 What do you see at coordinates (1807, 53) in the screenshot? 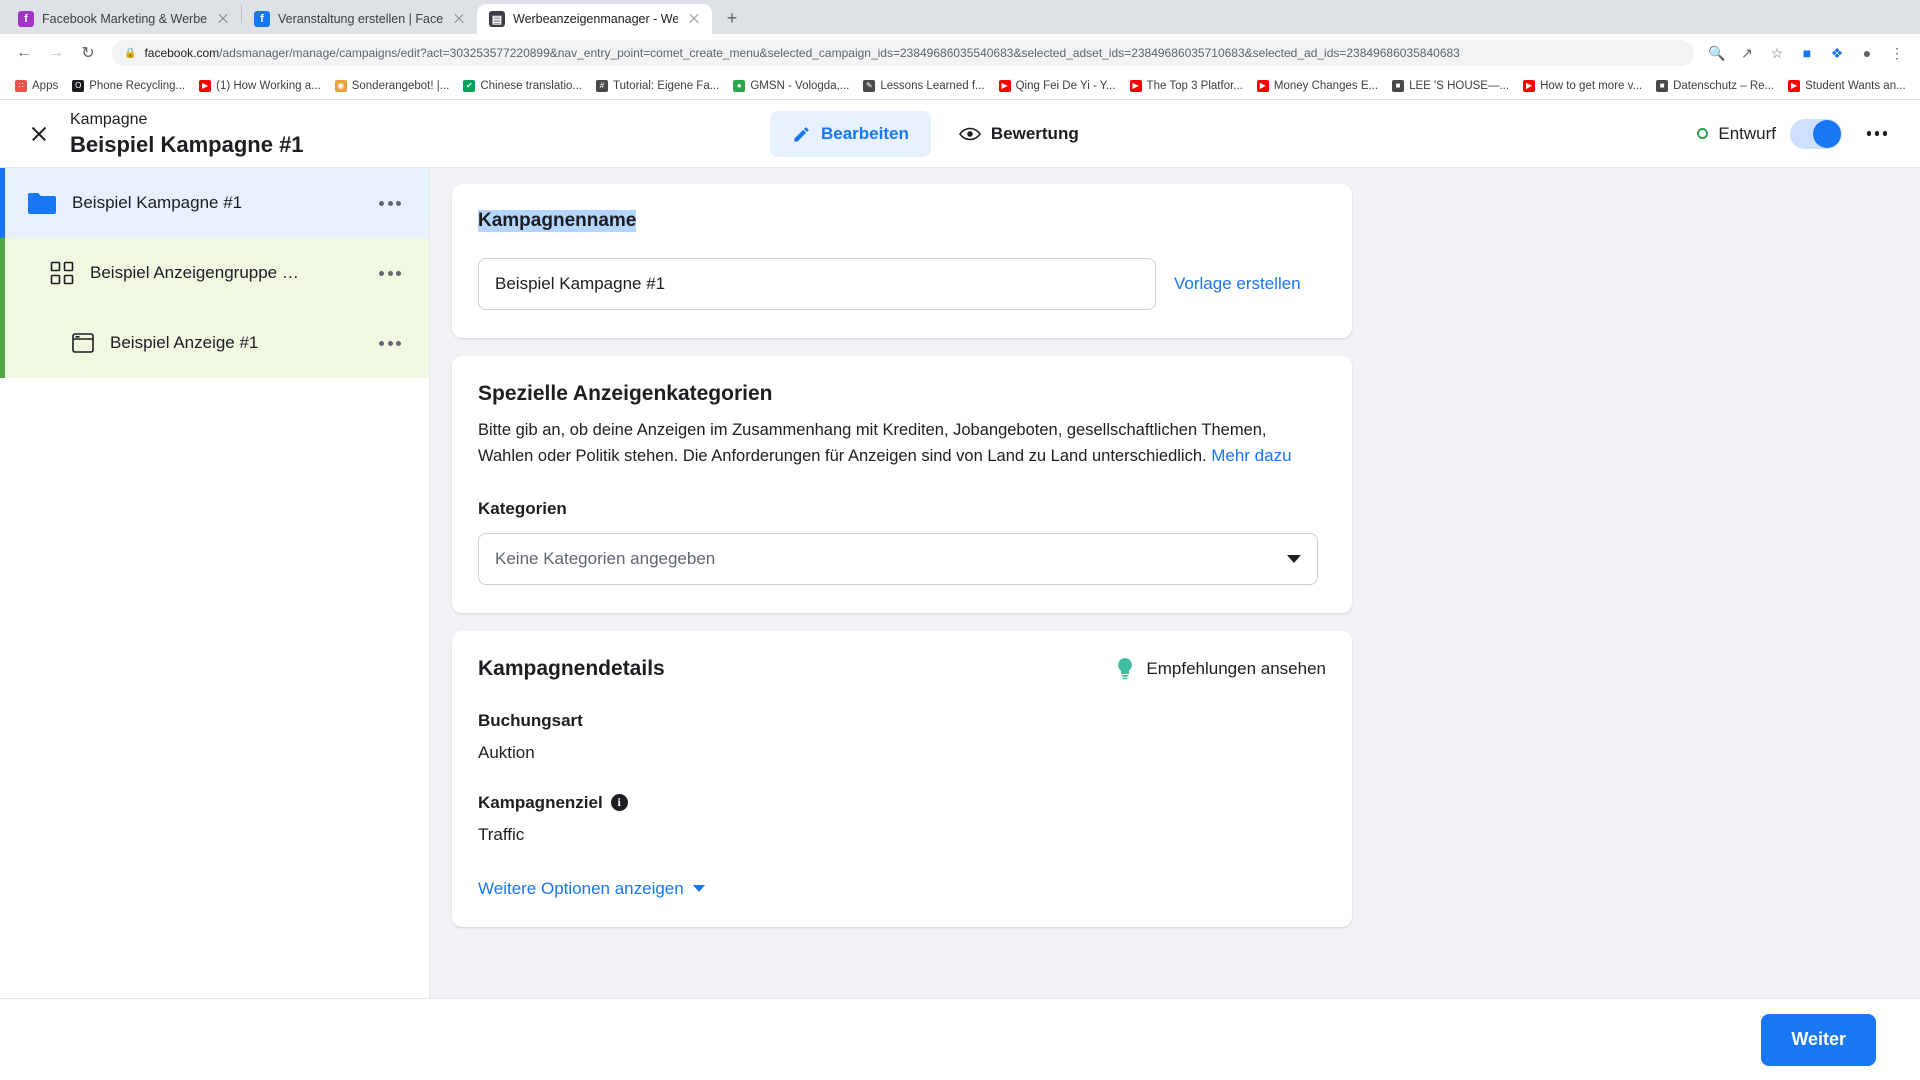
I see `facebook-ext-icon: ■` at bounding box center [1807, 53].